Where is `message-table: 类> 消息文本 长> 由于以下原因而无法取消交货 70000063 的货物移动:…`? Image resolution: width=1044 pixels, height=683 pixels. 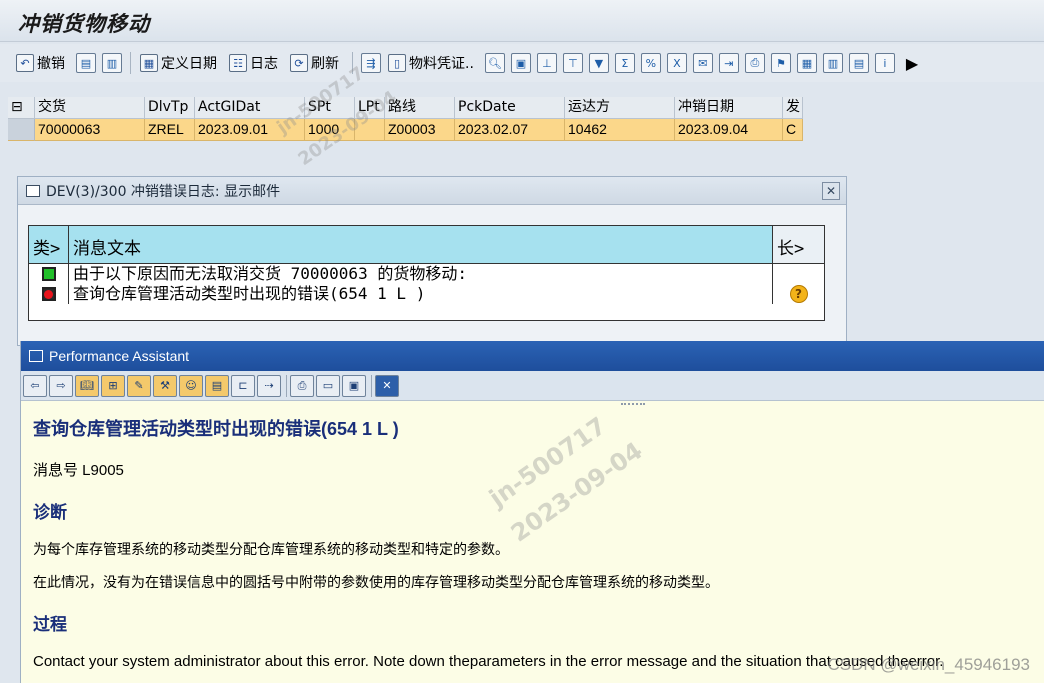
message-table: 类> 消息文本 长> 由于以下原因而无法取消交货 70000063 的货物移动:… is located at coordinates (426, 273).